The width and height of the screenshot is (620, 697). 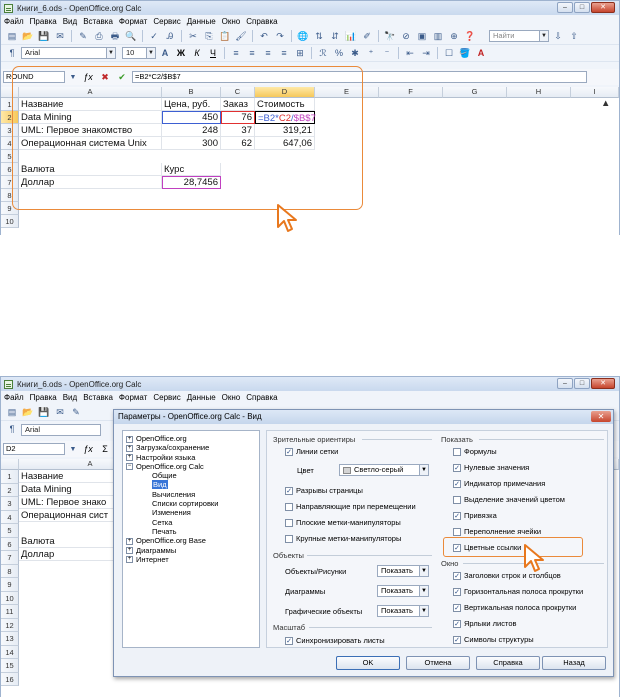 I want to click on function-wizard-icon: ƒx, so click(x=88, y=449).